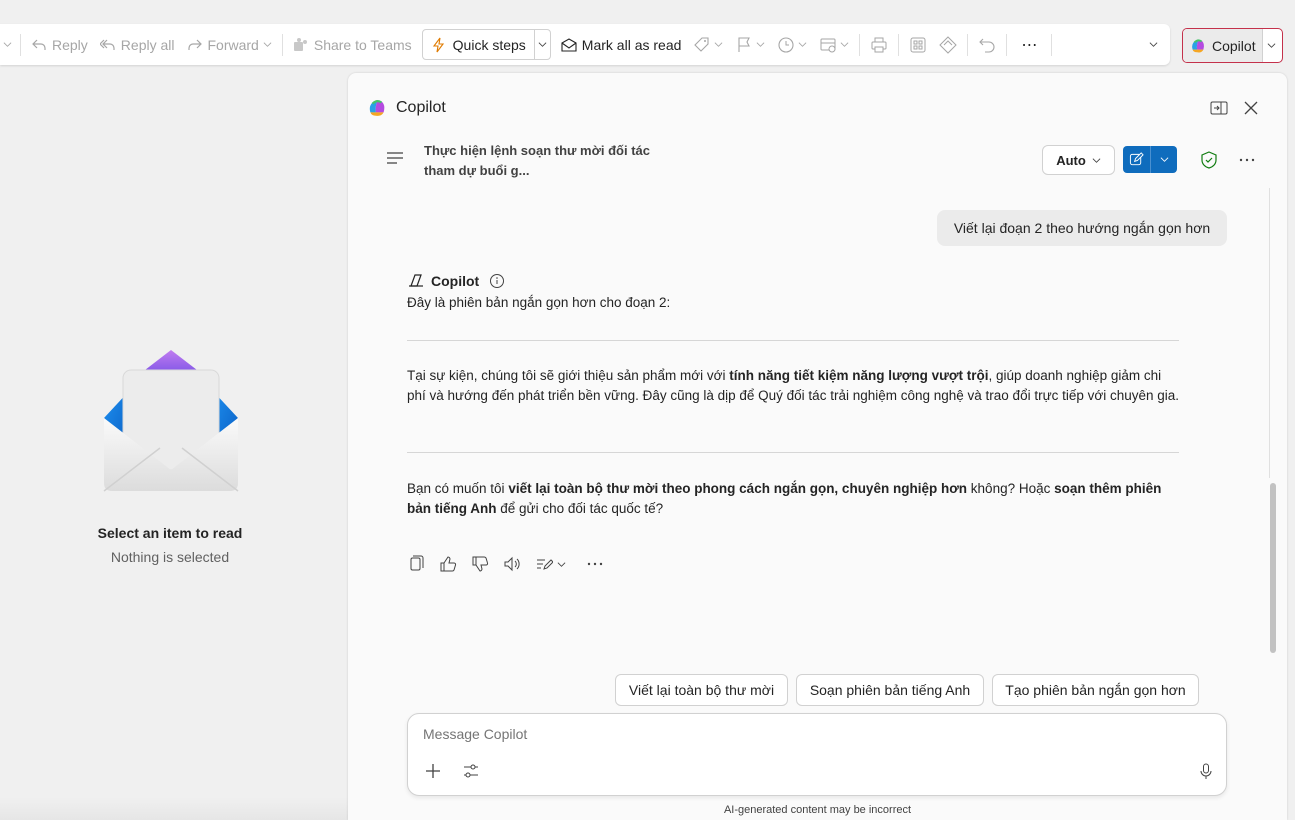  I want to click on suggestion-chip-label: Viết lại toàn bộ thư mời, so click(701, 690).